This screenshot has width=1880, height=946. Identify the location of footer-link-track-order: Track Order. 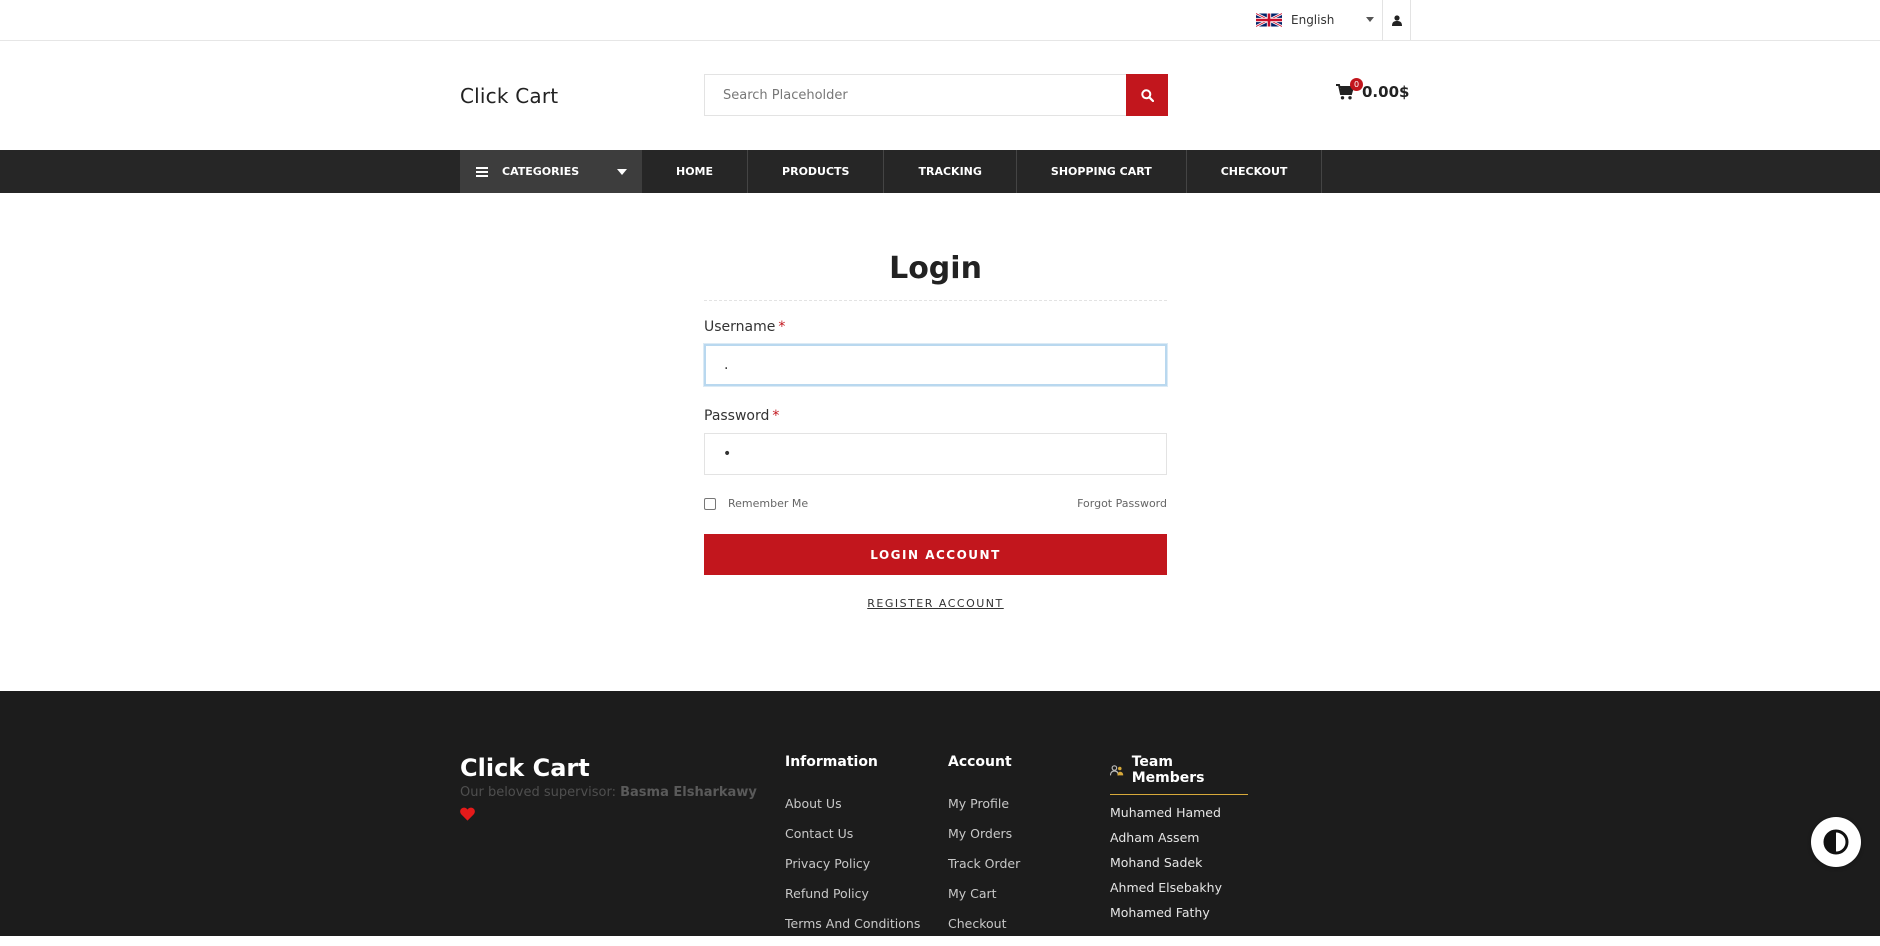
(984, 871).